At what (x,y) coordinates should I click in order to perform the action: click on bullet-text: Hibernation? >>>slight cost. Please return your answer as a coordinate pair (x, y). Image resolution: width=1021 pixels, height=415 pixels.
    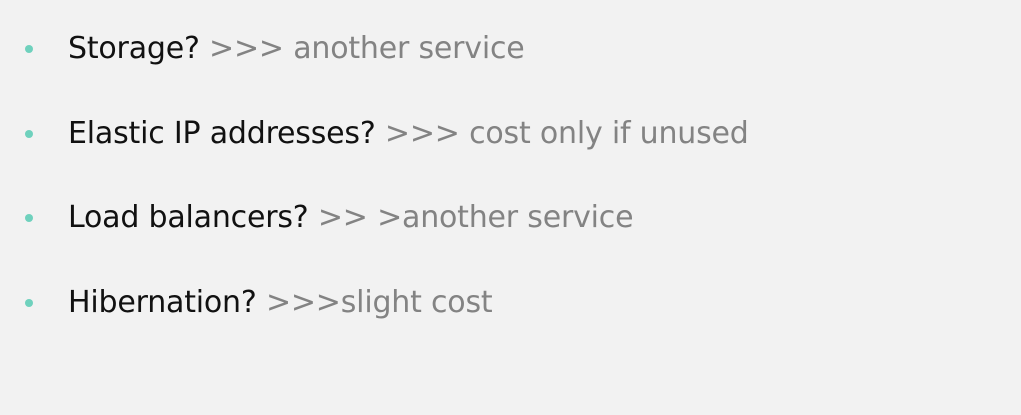
    Looking at the image, I should click on (280, 303).